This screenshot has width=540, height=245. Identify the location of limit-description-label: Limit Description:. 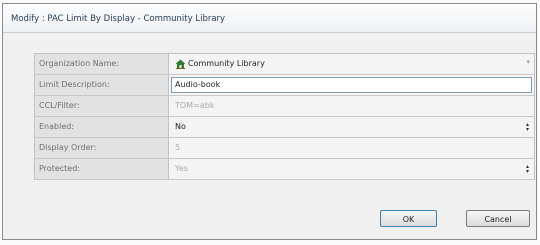
(102, 85).